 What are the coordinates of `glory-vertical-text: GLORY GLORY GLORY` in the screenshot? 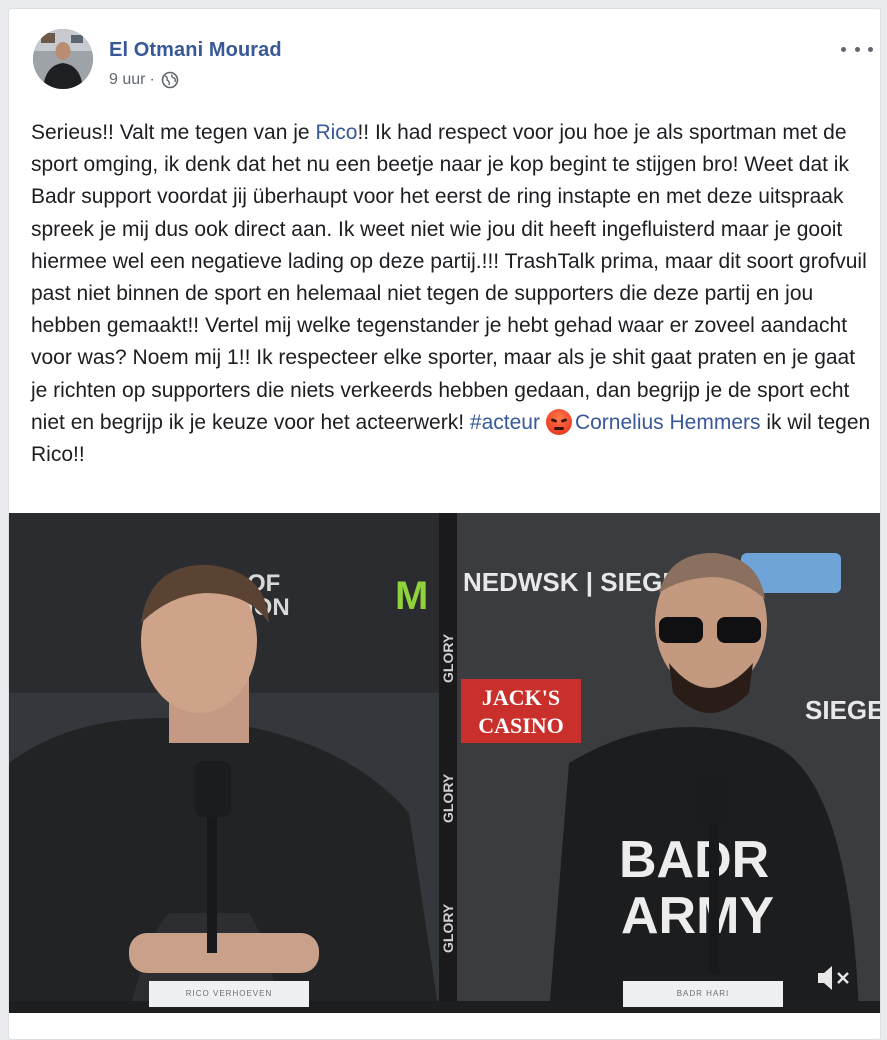 It's located at (448, 793).